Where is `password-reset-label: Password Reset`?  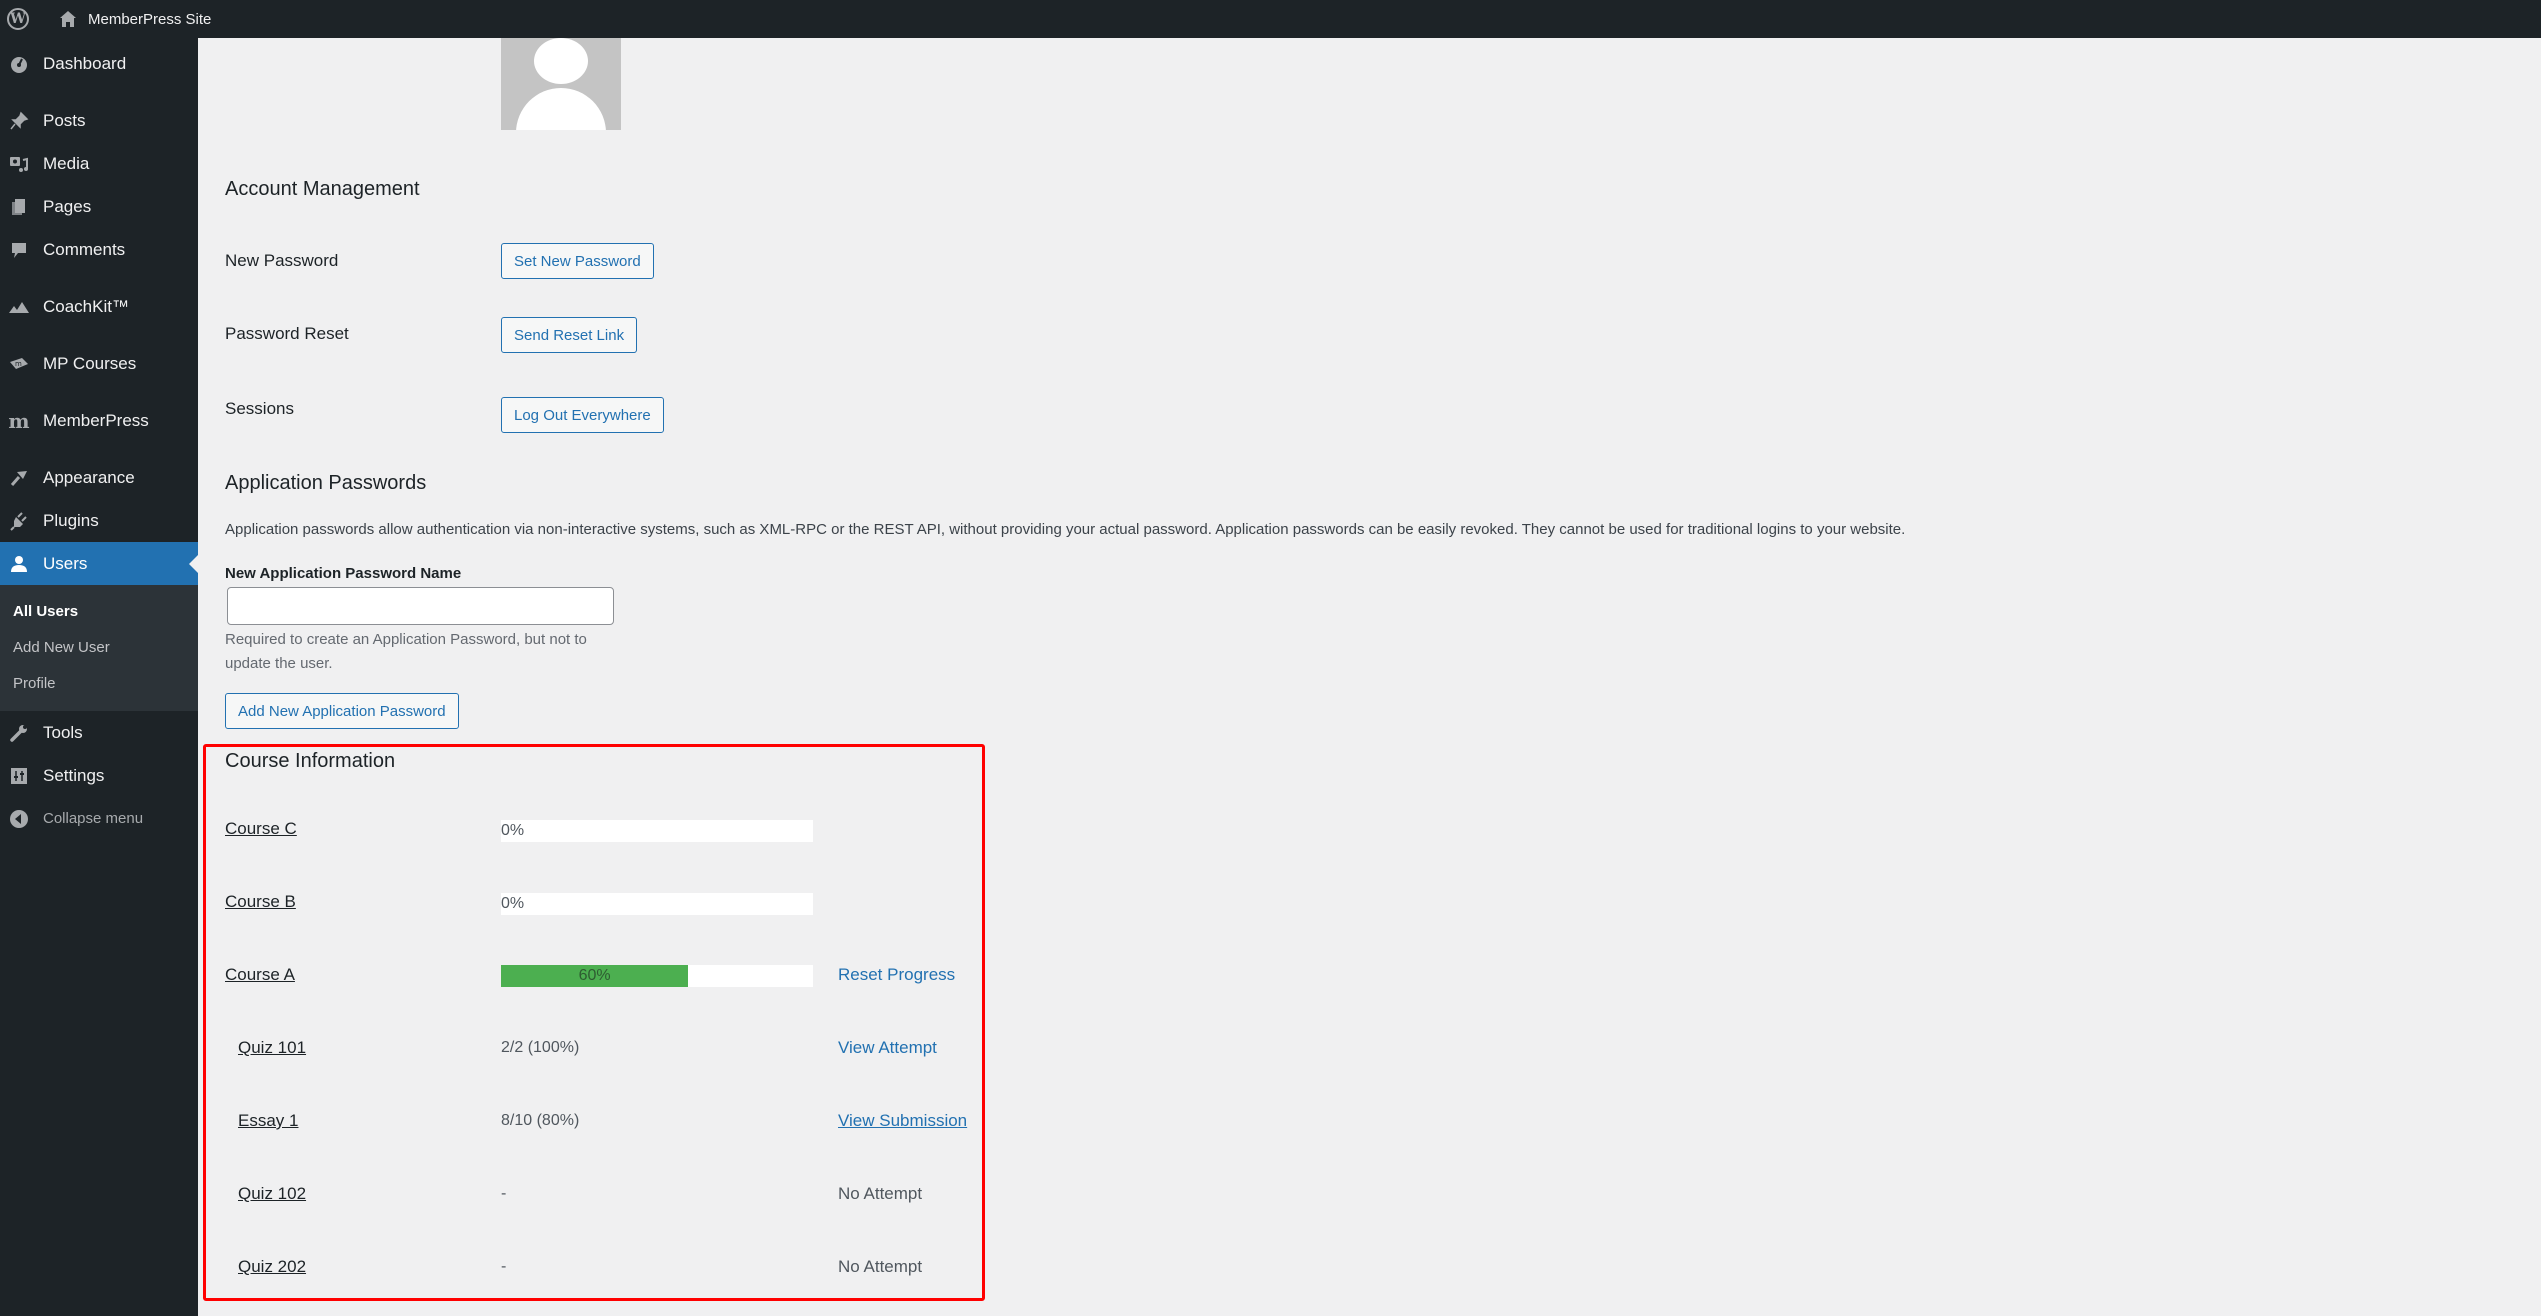 password-reset-label: Password Reset is located at coordinates (287, 333).